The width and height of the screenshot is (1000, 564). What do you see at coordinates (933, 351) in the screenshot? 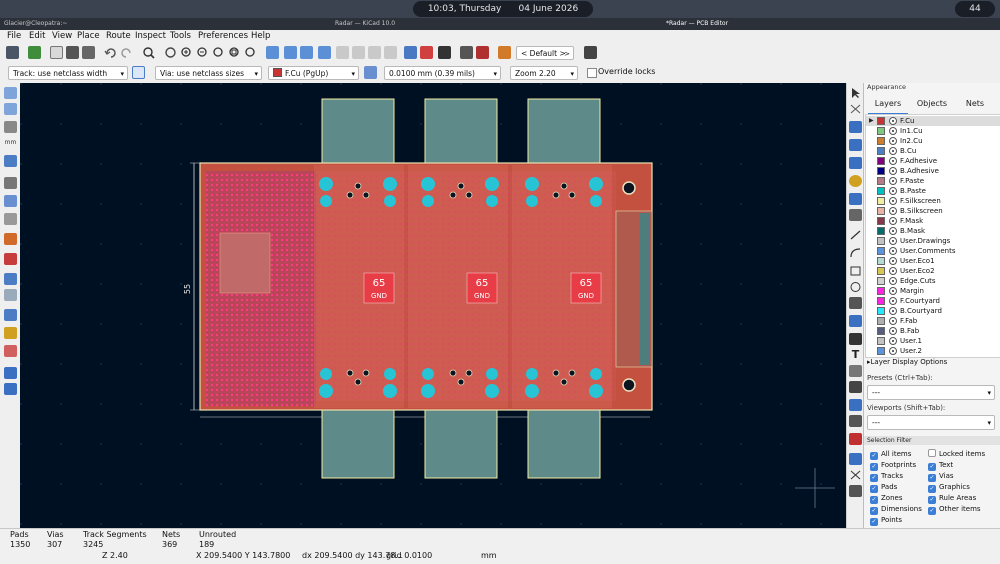
I see `layer-row-user2: User.2` at bounding box center [933, 351].